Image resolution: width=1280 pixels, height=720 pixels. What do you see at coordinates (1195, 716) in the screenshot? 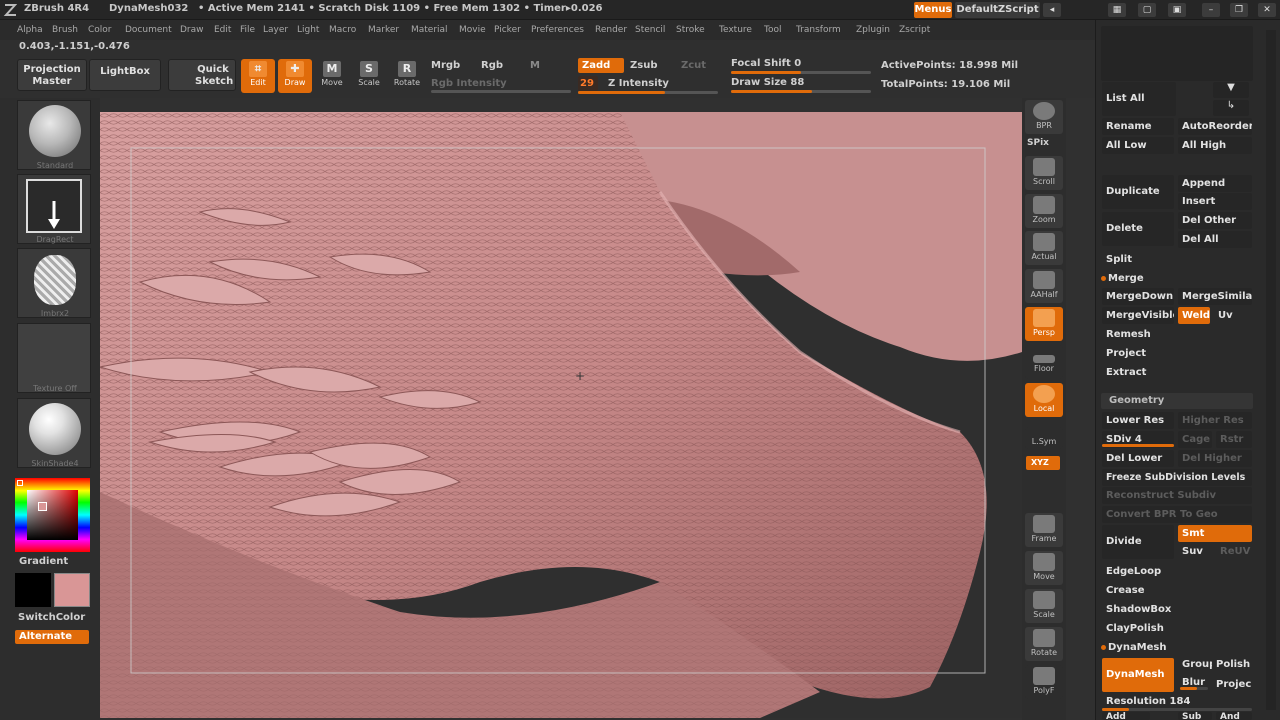
I see `sub-button: Sub` at bounding box center [1195, 716].